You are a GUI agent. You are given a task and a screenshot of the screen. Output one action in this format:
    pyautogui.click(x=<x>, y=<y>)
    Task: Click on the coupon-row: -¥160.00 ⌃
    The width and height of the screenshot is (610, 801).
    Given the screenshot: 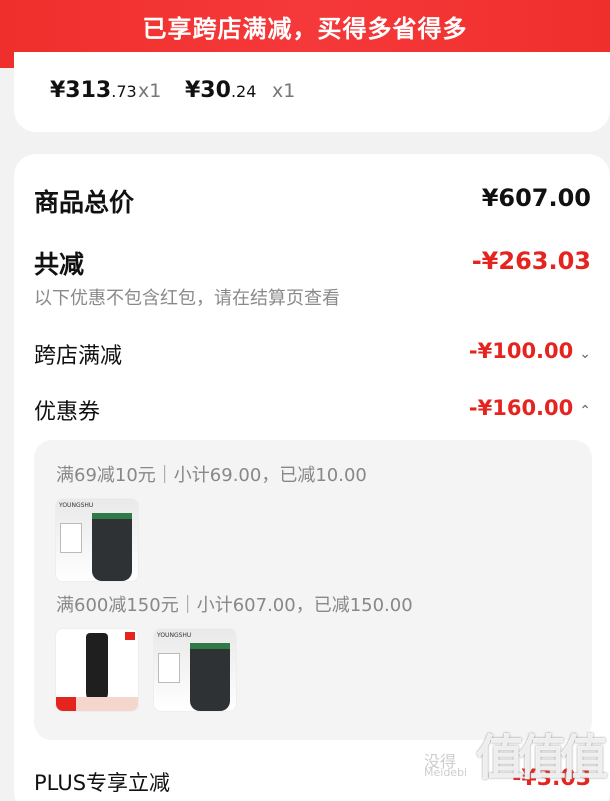 What is the action you would take?
    pyautogui.click(x=530, y=408)
    